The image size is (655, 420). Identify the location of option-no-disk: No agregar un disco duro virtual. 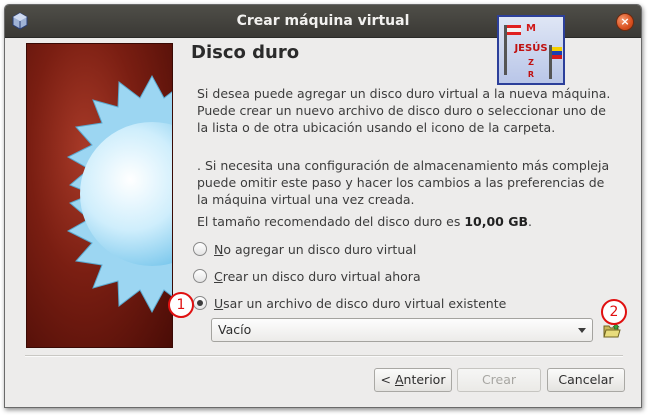
(304, 249).